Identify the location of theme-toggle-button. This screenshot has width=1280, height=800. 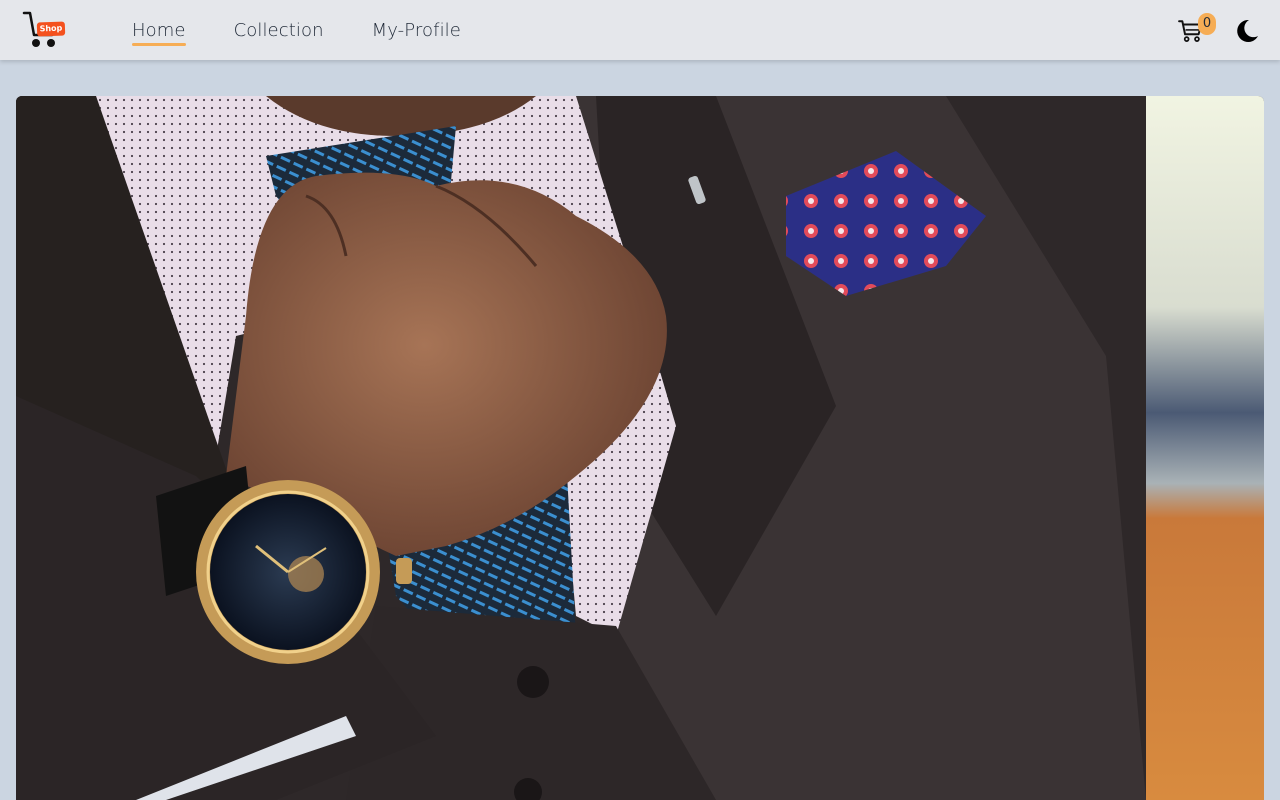
(1246, 31).